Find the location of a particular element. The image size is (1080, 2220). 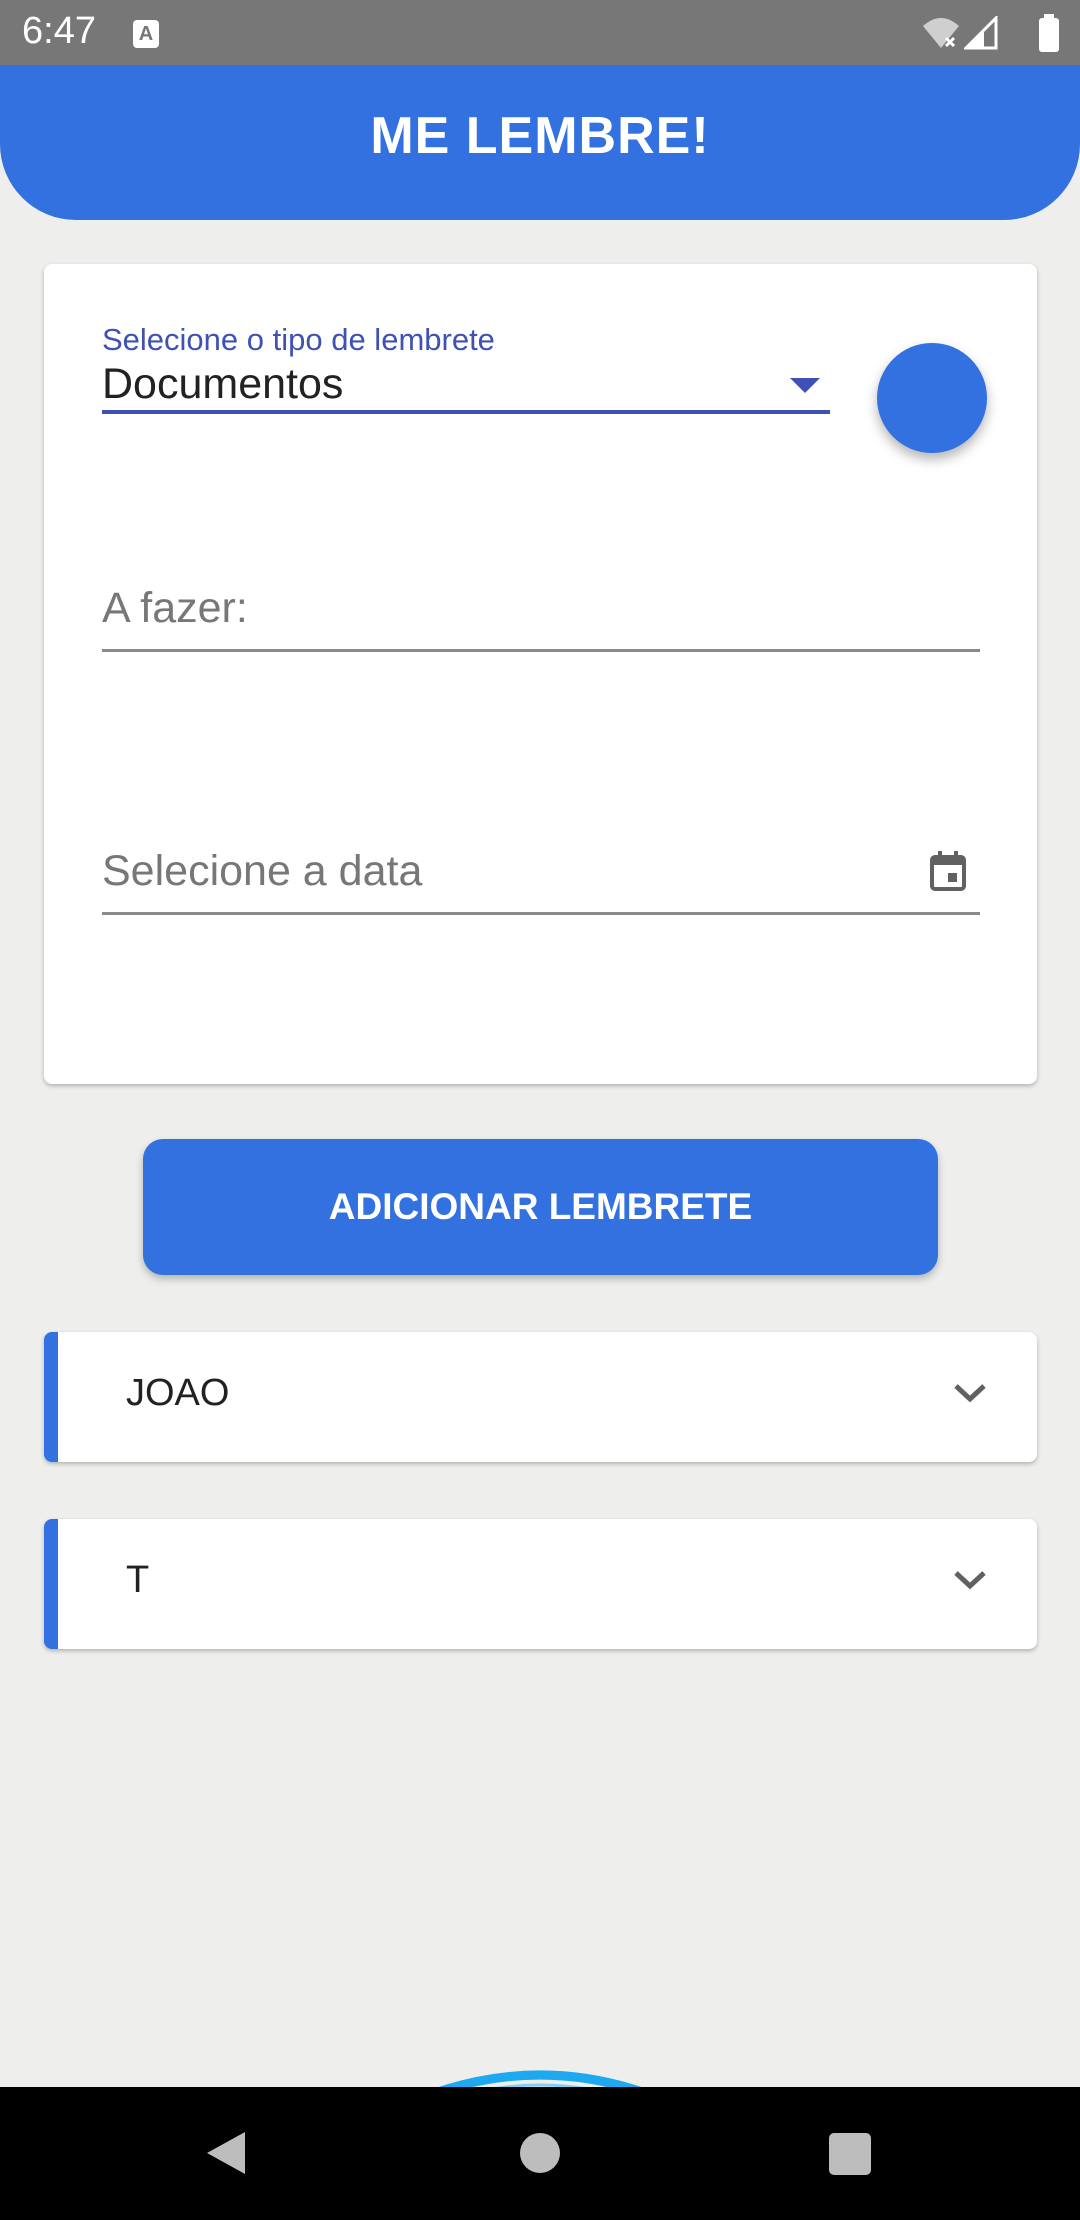

color-picker-button is located at coordinates (932, 398).